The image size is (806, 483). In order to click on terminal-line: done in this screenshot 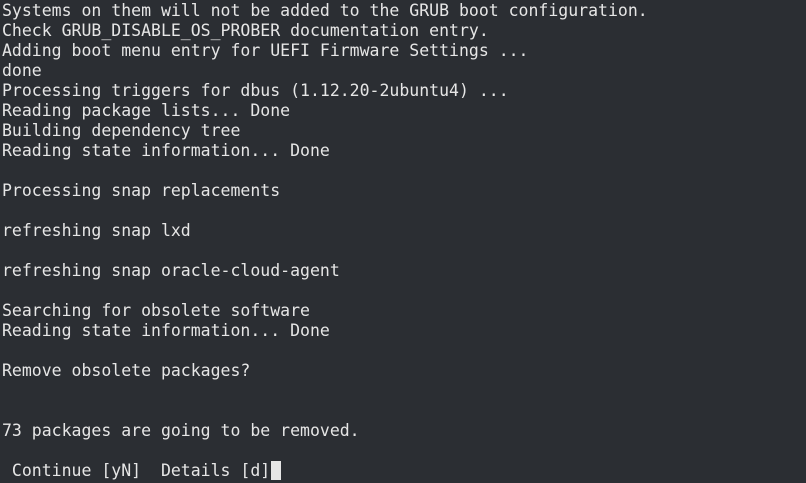, I will do `click(22, 70)`.